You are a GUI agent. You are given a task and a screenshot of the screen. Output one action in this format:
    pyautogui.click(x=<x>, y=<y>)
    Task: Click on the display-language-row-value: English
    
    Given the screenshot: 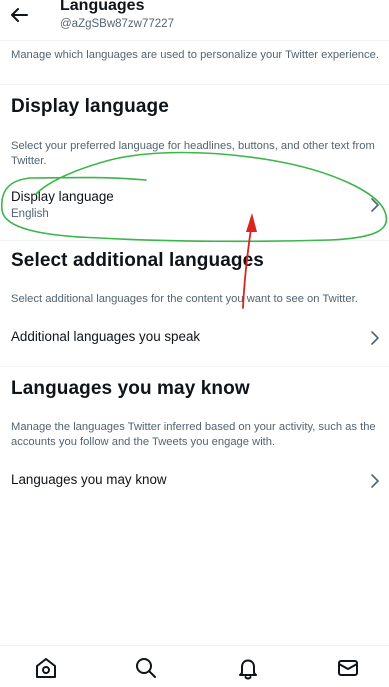 What is the action you would take?
    pyautogui.click(x=30, y=214)
    